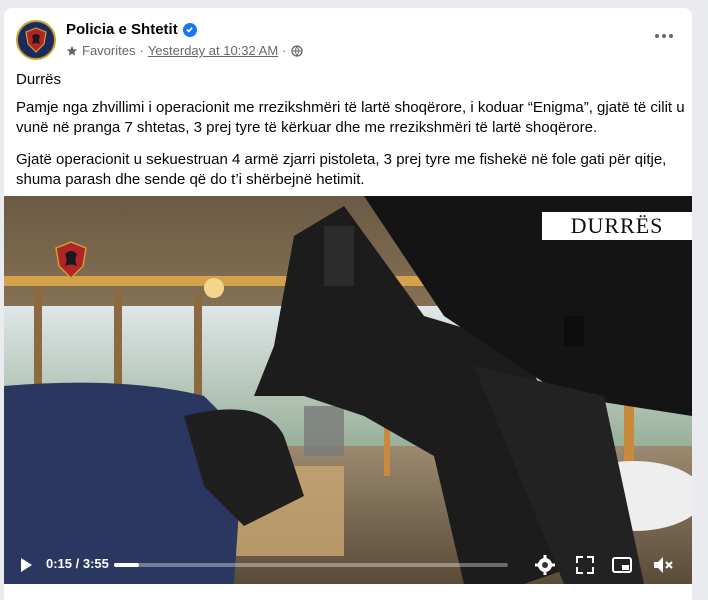  I want to click on post-timestamp: Yesterday at 10:32 AM, so click(213, 50).